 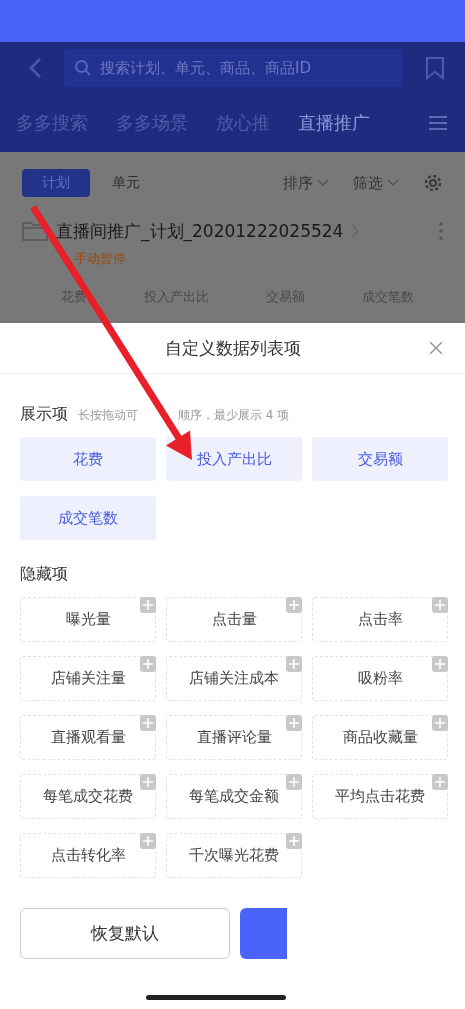 What do you see at coordinates (88, 518) in the screenshot?
I see `shown-item: 成交笔数` at bounding box center [88, 518].